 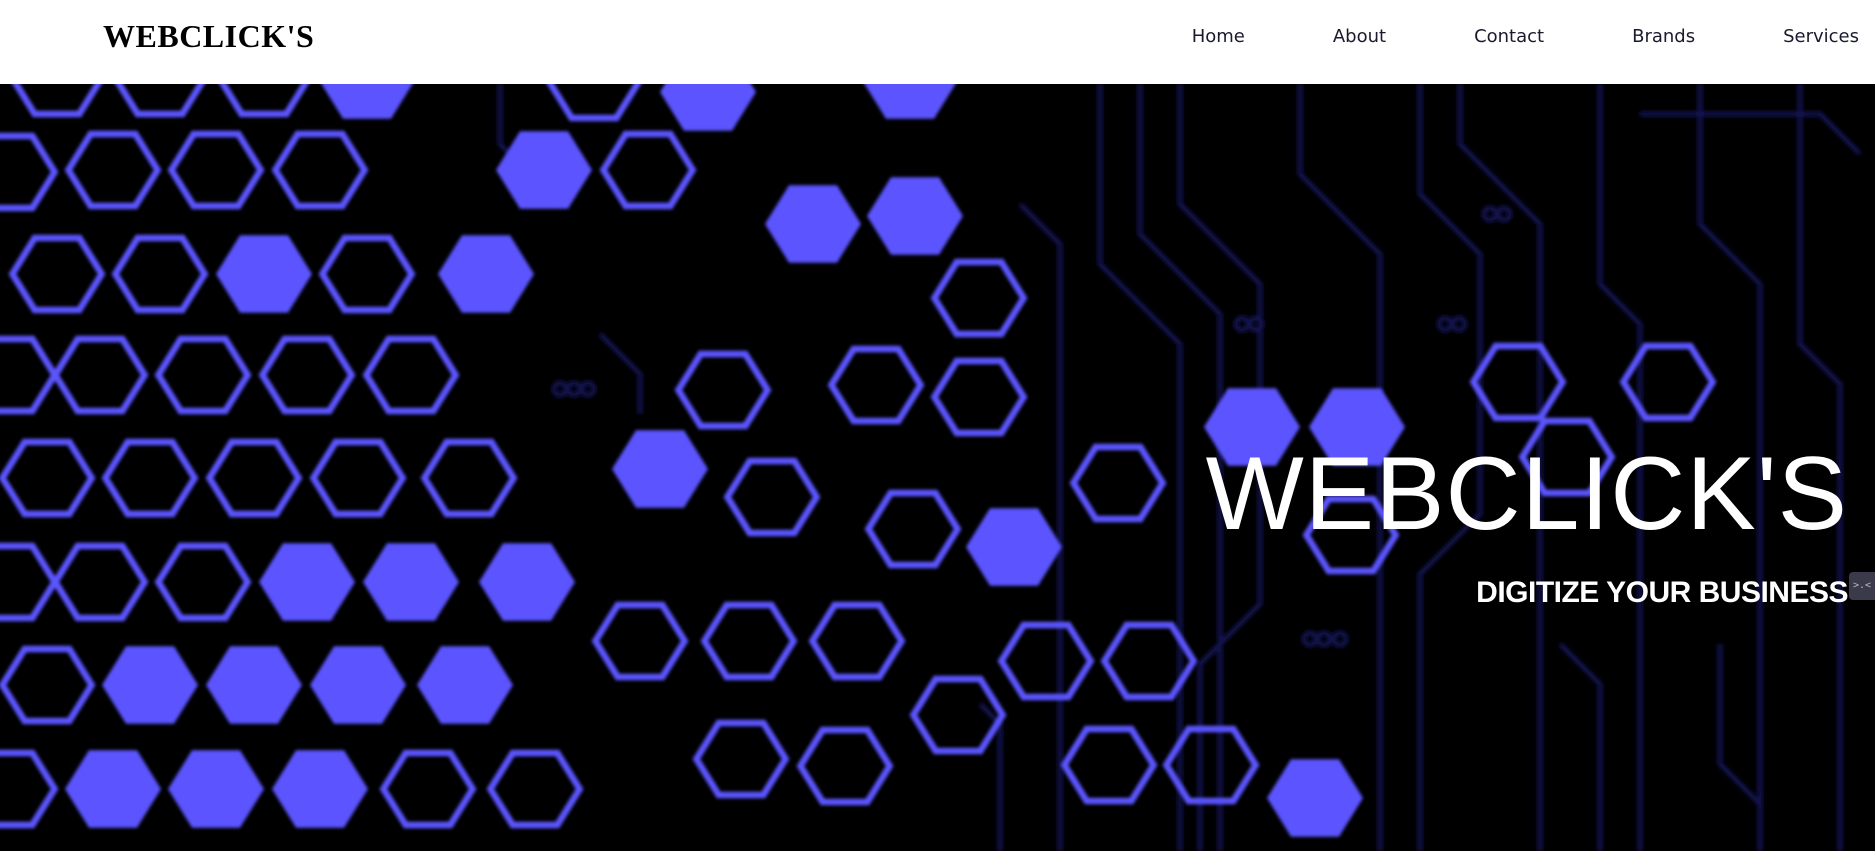 What do you see at coordinates (1218, 36) in the screenshot?
I see `nav-home-link: Home` at bounding box center [1218, 36].